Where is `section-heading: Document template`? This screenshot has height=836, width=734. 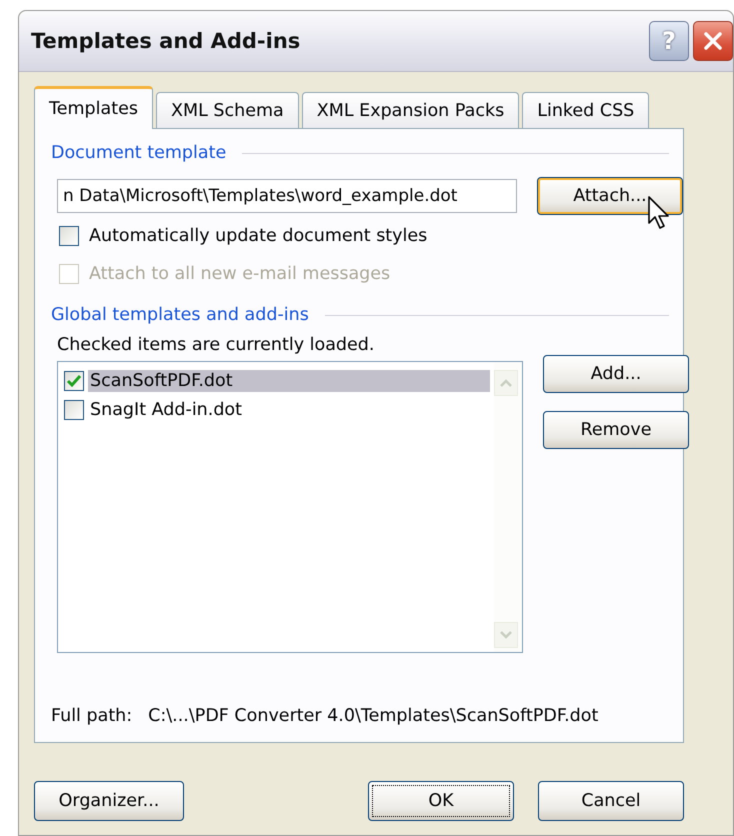
section-heading: Document template is located at coordinates (138, 153).